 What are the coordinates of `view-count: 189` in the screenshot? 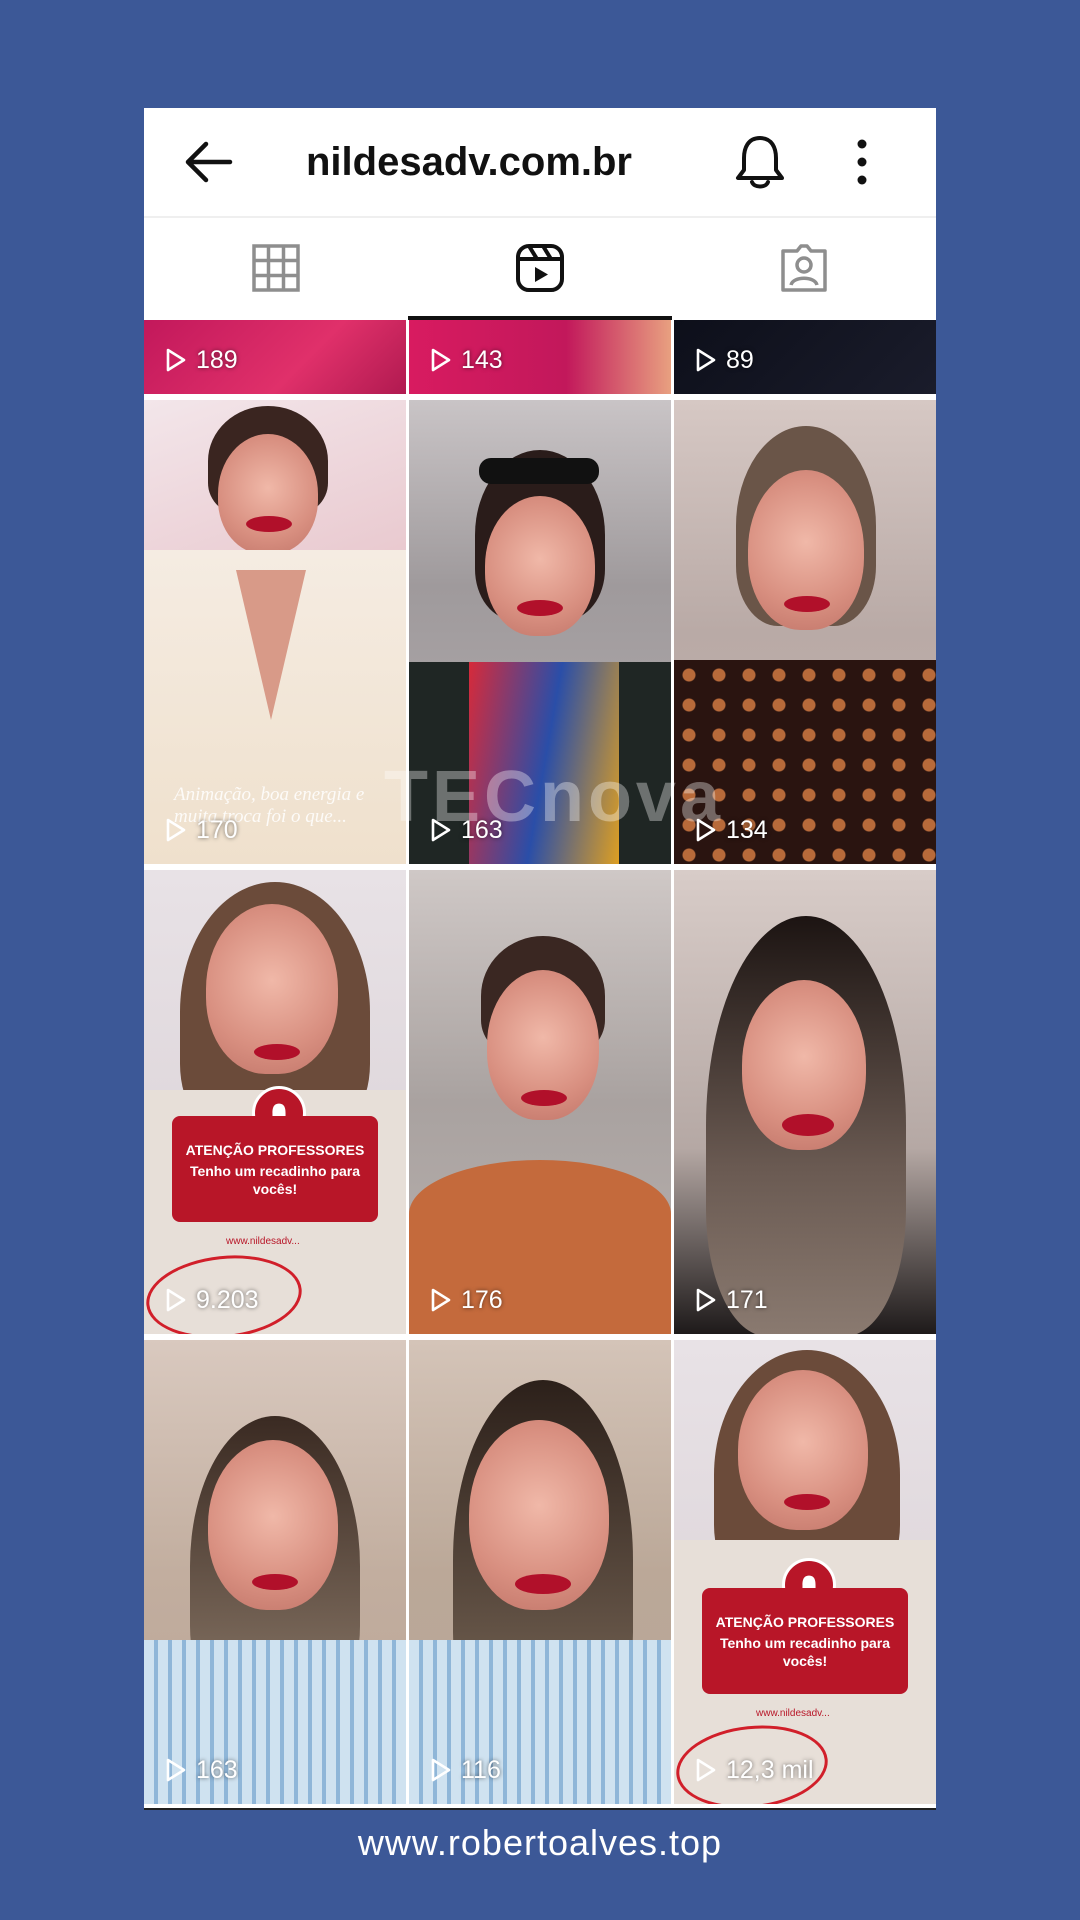 It's located at (200, 360).